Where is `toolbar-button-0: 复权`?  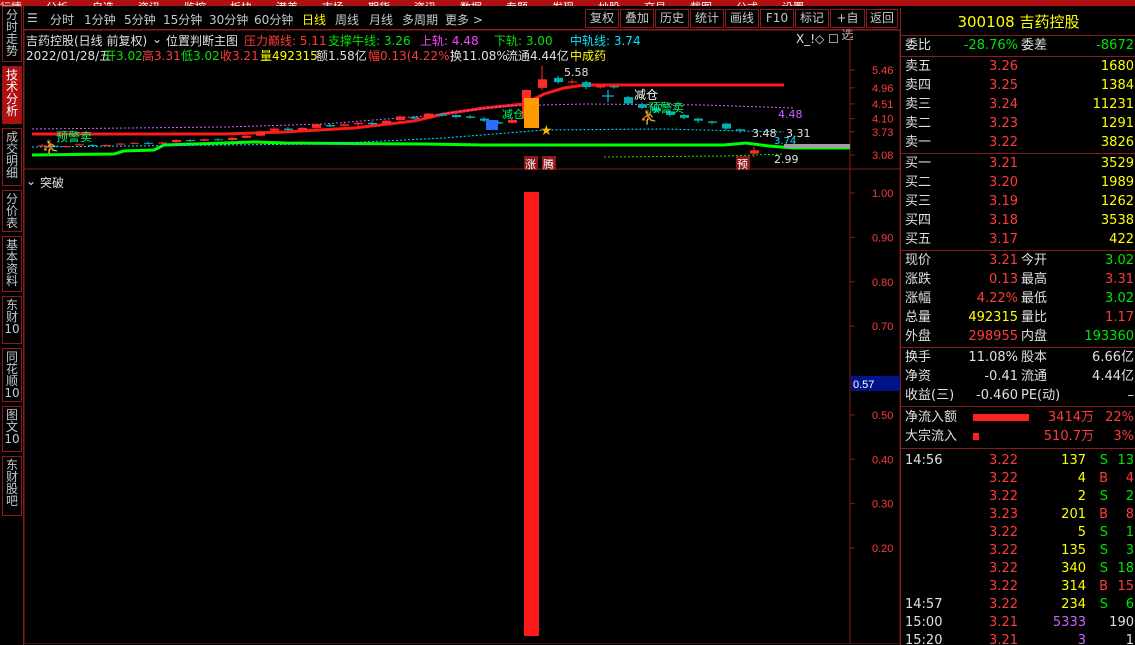 toolbar-button-0: 复权 is located at coordinates (602, 18).